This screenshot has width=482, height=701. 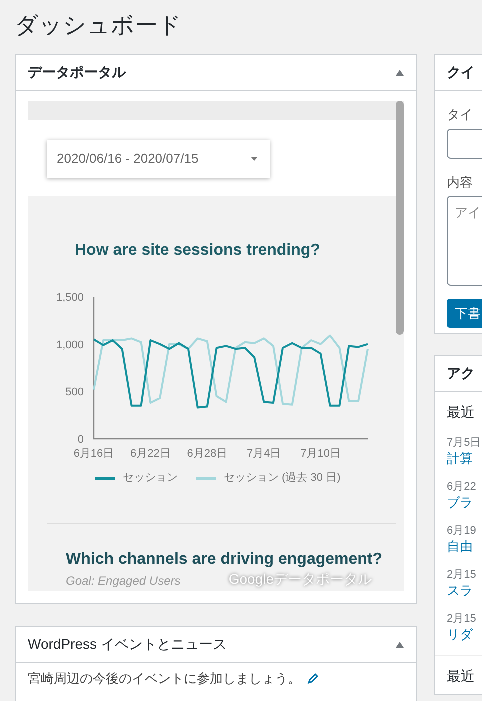 I want to click on post-link: 自由, so click(x=464, y=547).